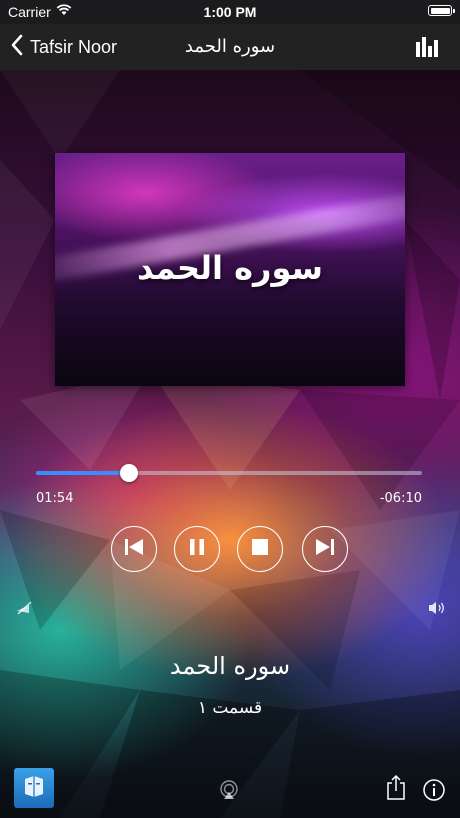 Image resolution: width=460 pixels, height=818 pixels. What do you see at coordinates (437, 609) in the screenshot?
I see `volume-high-icon` at bounding box center [437, 609].